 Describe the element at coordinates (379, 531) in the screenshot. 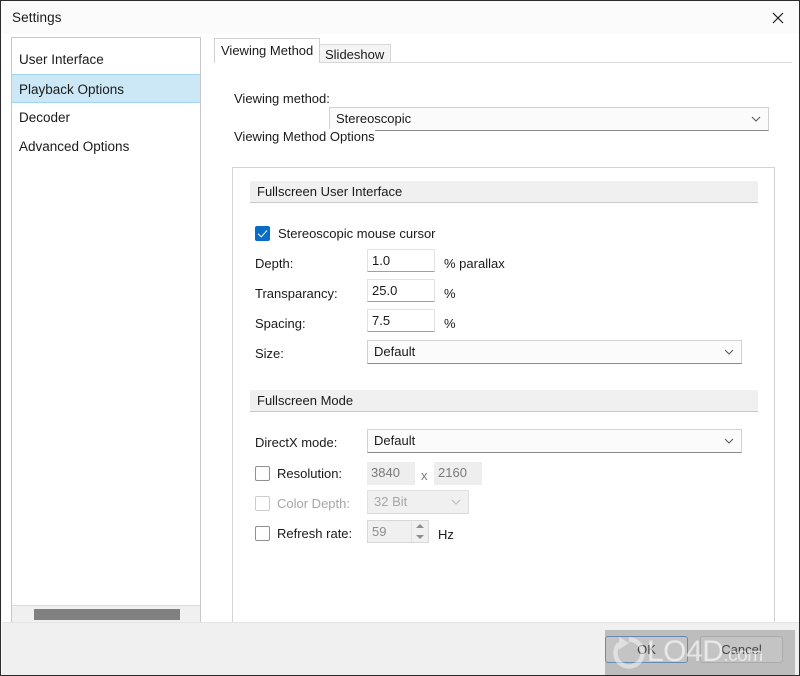

I see `refresh-rate-value: 59` at that location.